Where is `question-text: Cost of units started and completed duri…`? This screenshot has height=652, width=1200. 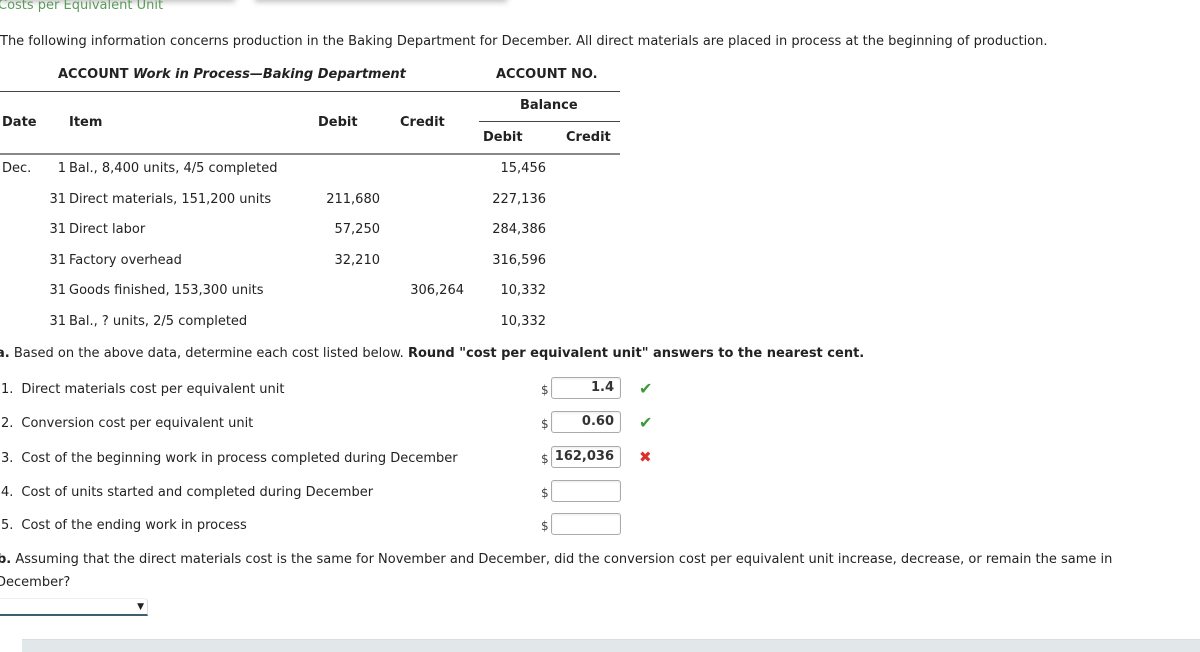 question-text: Cost of units started and completed duri… is located at coordinates (197, 492).